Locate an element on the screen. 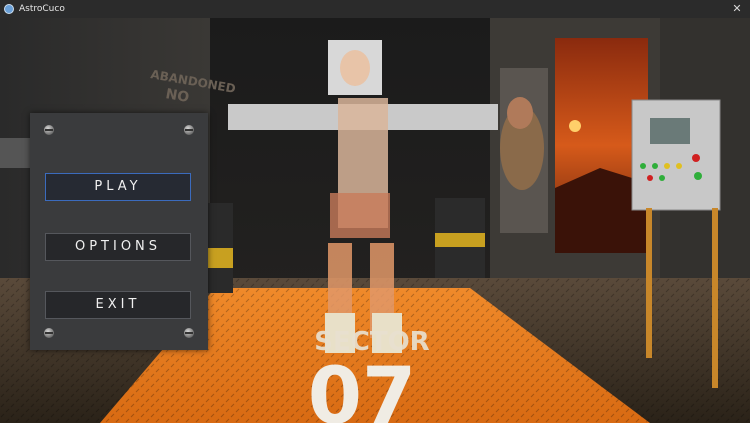 This screenshot has width=750, height=423. floor-text-number: 07 is located at coordinates (362, 387).